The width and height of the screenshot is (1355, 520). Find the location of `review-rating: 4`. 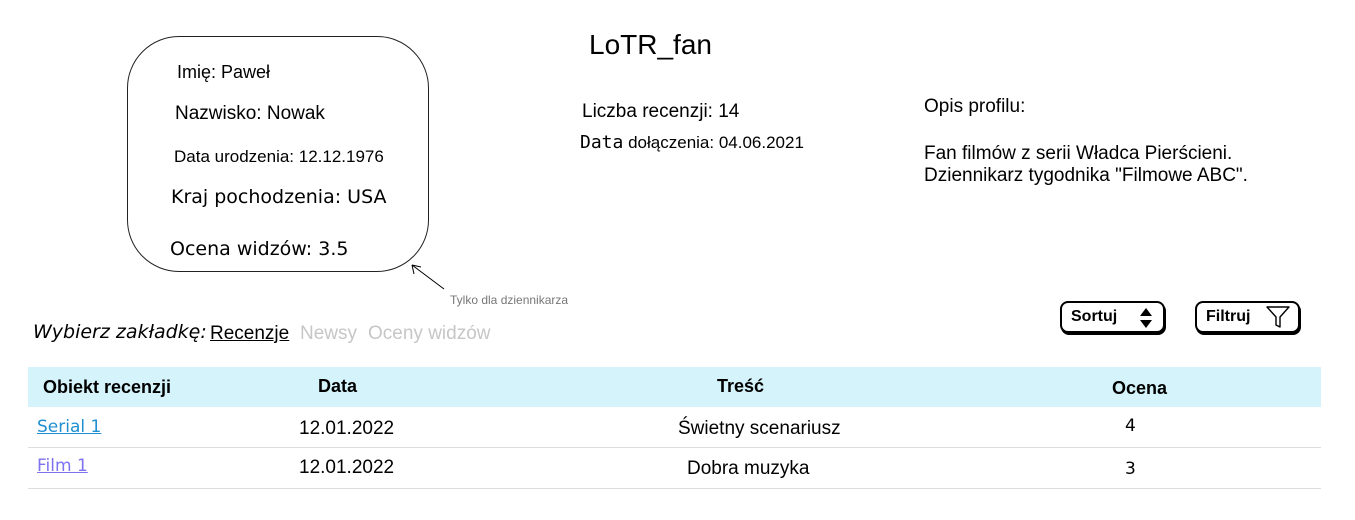

review-rating: 4 is located at coordinates (1130, 426).